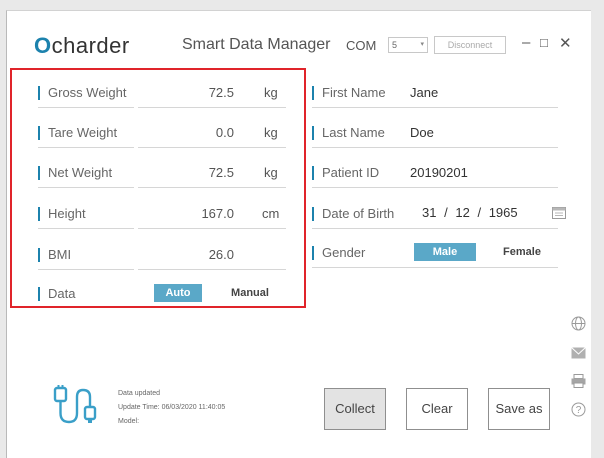  What do you see at coordinates (77, 406) in the screenshot?
I see `usb-connection-icon` at bounding box center [77, 406].